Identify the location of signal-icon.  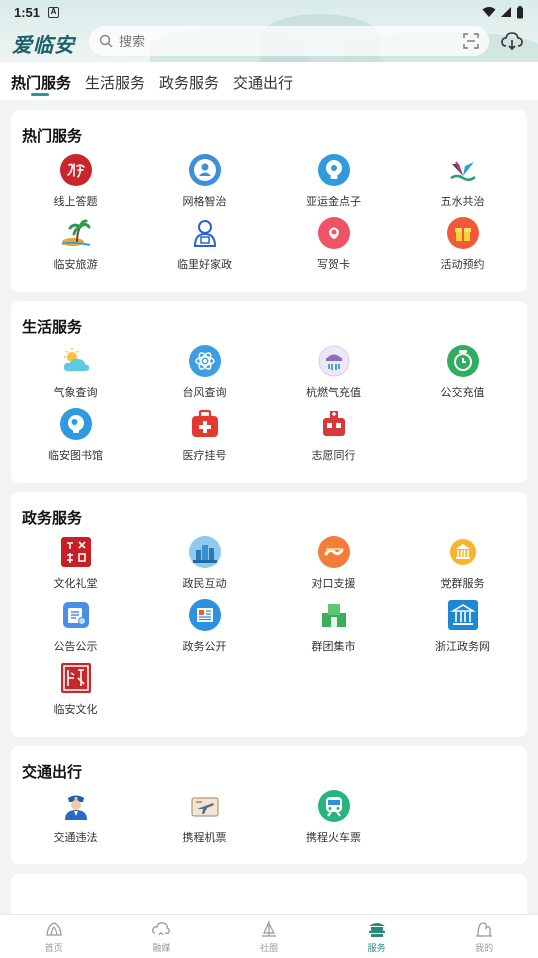
(506, 12).